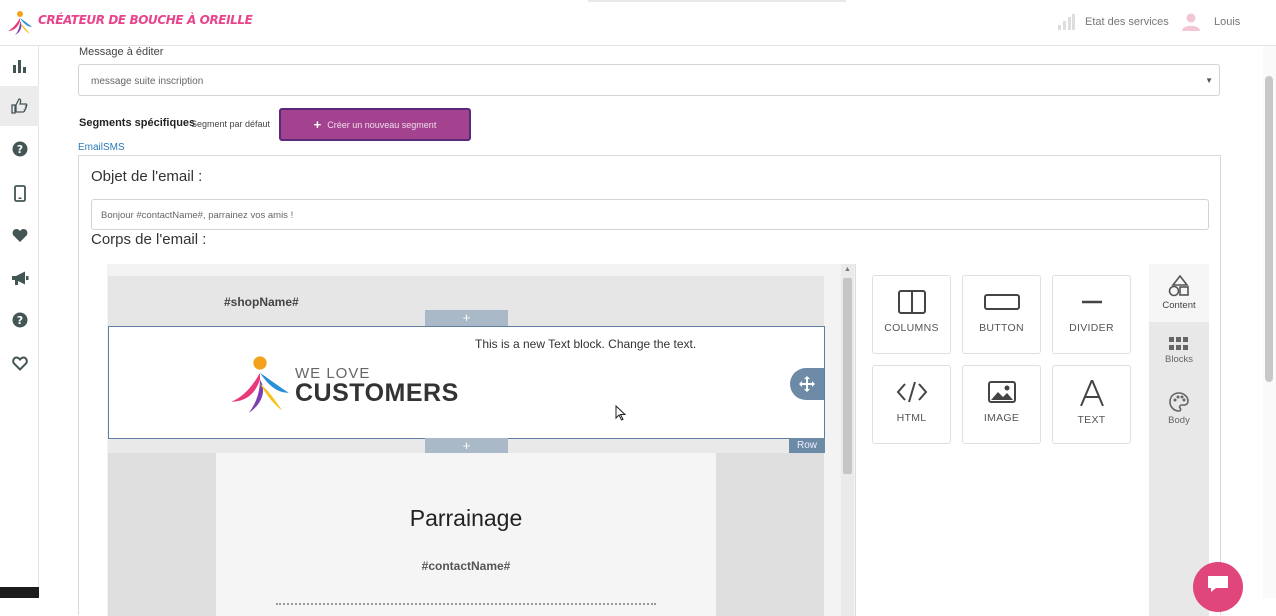 This screenshot has width=1276, height=616. What do you see at coordinates (911, 404) in the screenshot?
I see `tool-html: HTML` at bounding box center [911, 404].